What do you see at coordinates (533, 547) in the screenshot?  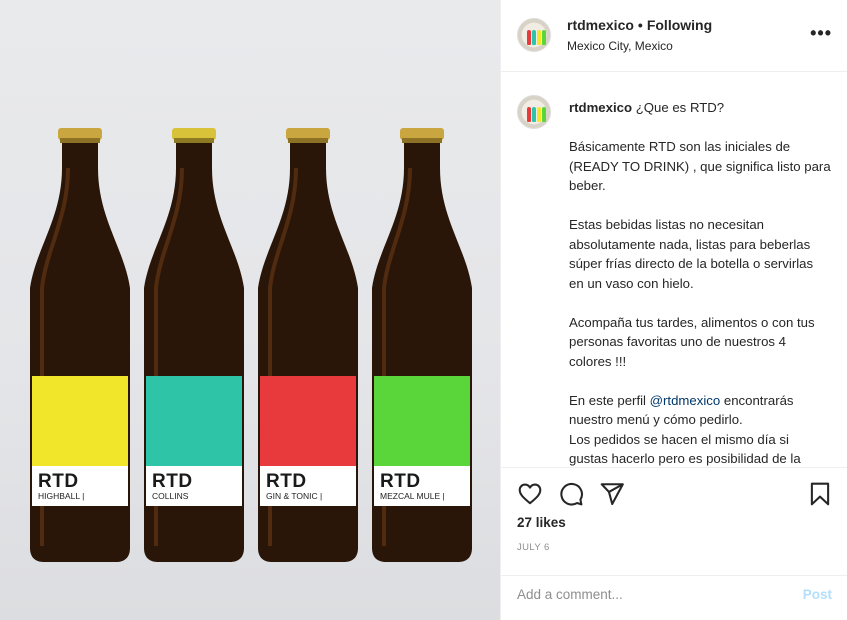 I see `post-date: JULY 6` at bounding box center [533, 547].